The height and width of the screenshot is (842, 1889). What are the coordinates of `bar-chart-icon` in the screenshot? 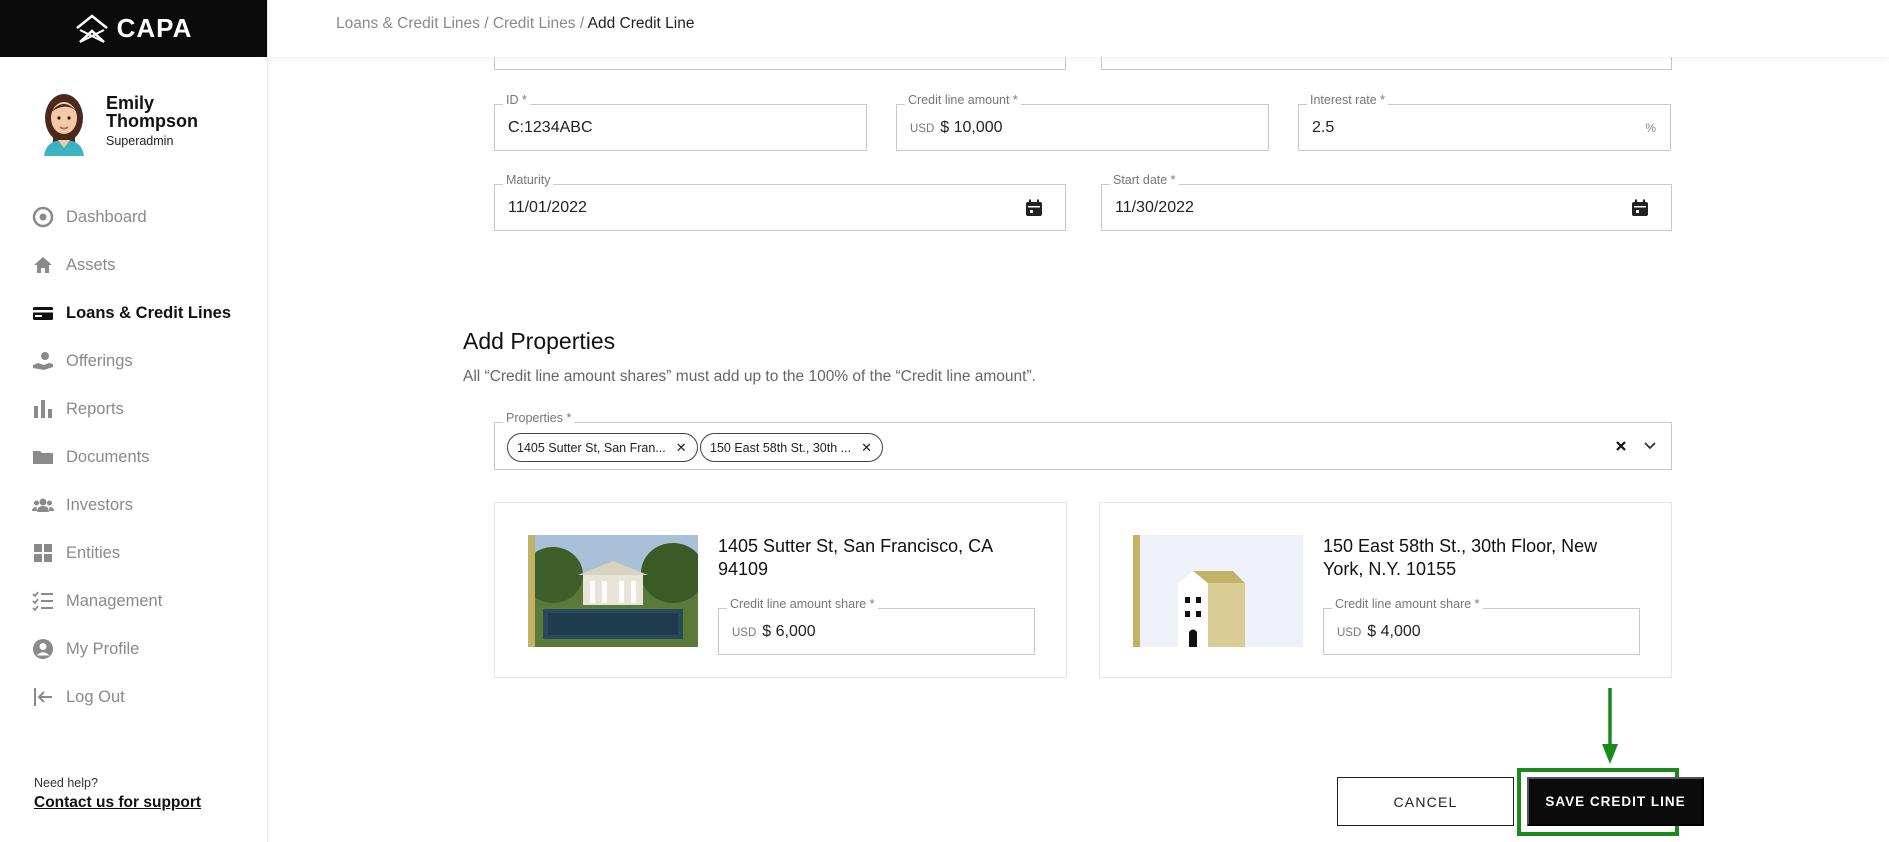 It's located at (43, 409).